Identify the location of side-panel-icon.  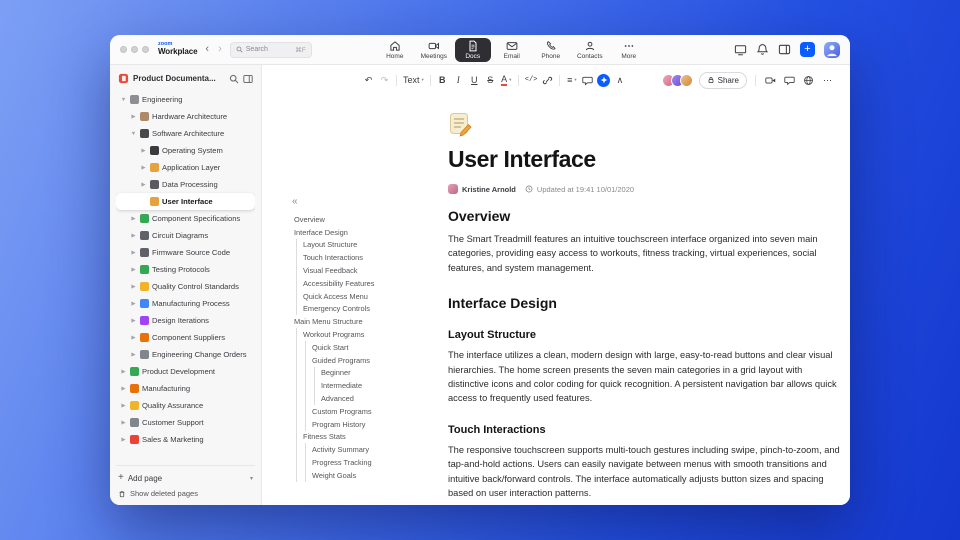
(784, 49).